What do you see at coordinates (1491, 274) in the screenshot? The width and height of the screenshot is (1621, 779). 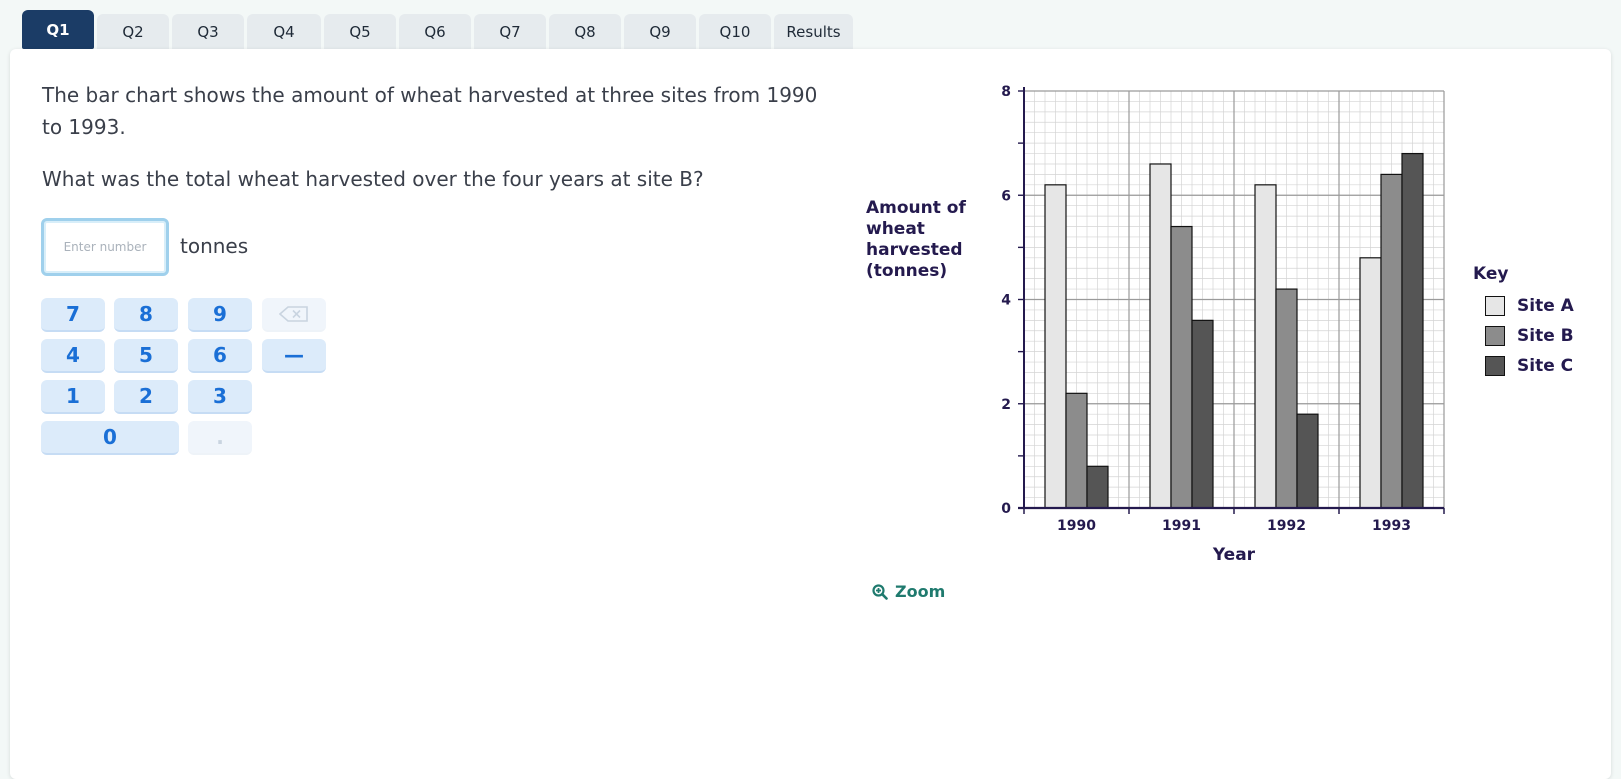 I see `legend-title: Key` at bounding box center [1491, 274].